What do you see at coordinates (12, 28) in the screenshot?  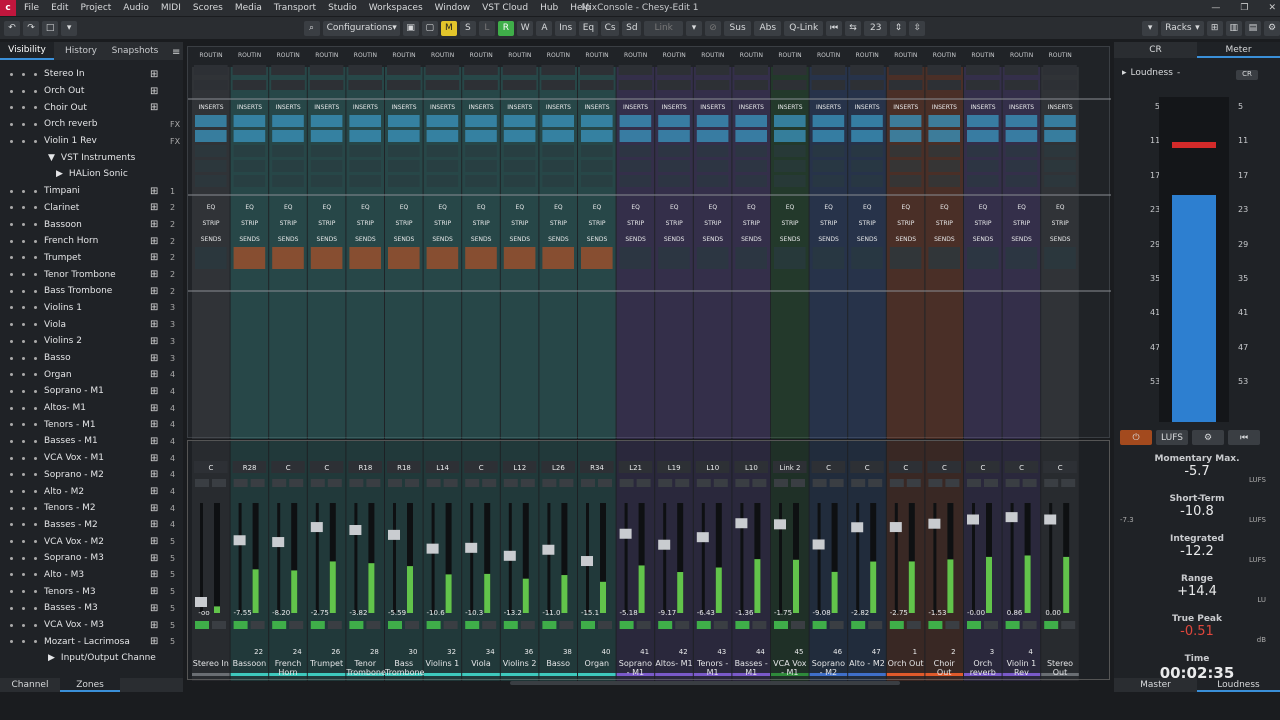 I see `undo-icon: ↶` at bounding box center [12, 28].